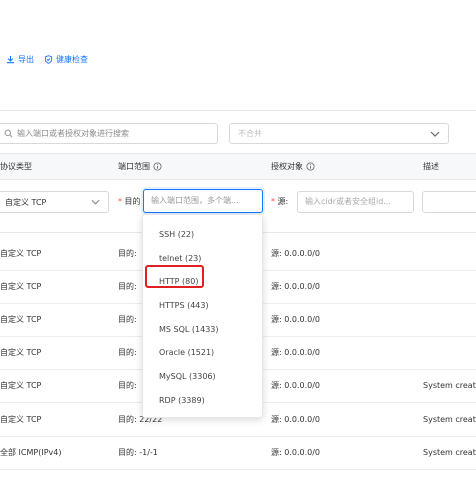 Image resolution: width=476 pixels, height=477 pixels. Describe the element at coordinates (134, 166) in the screenshot. I see `header-port-label: 端口范围` at that location.